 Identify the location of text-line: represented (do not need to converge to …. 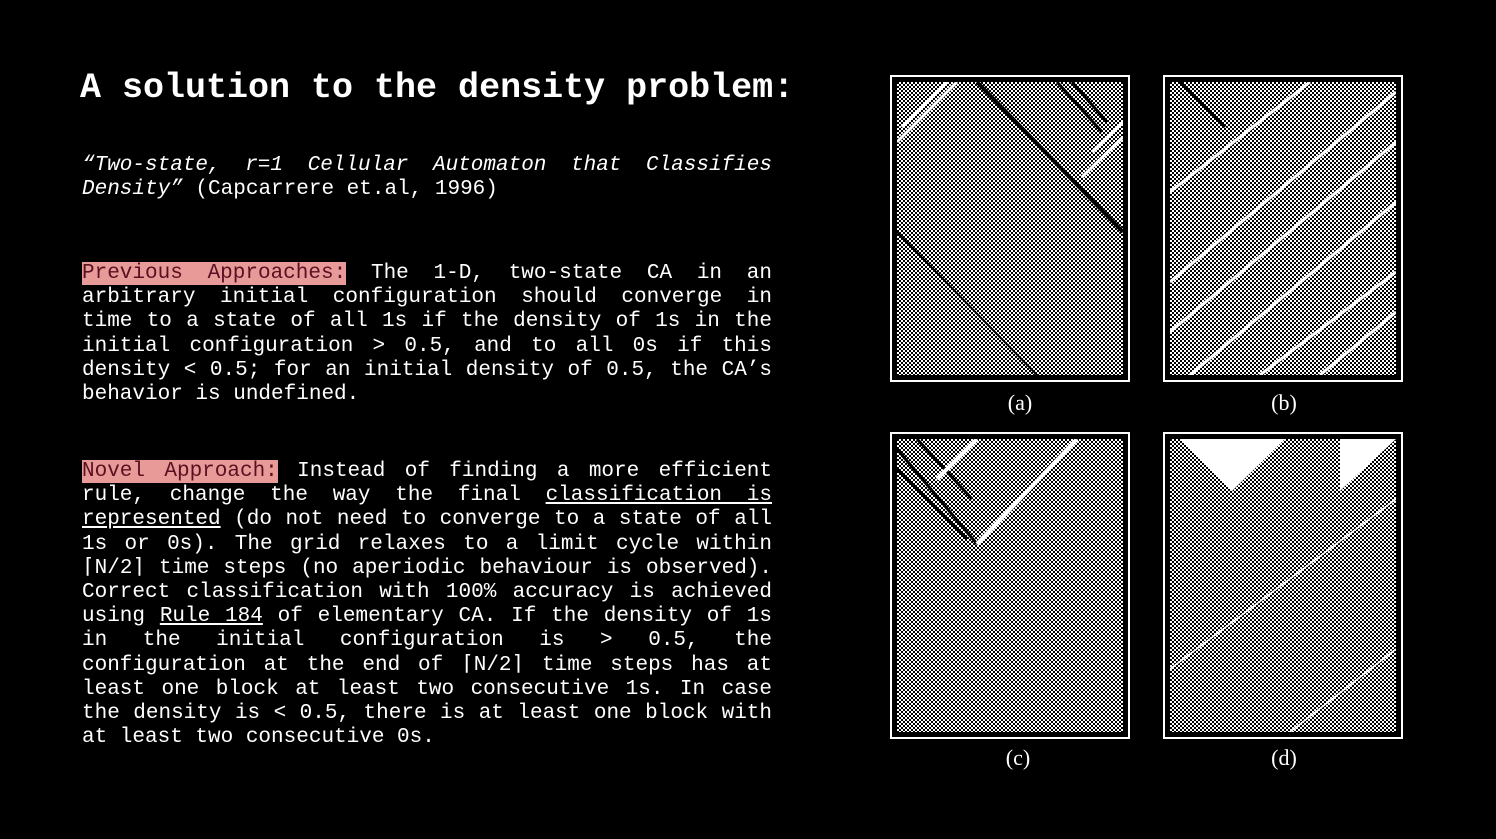
(427, 520).